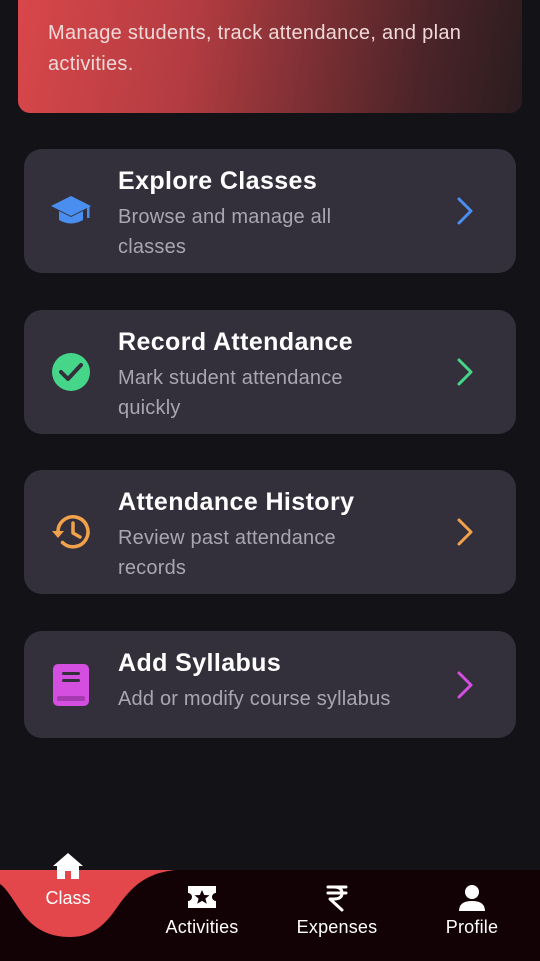 This screenshot has height=961, width=540. I want to click on rupee-icon, so click(337, 898).